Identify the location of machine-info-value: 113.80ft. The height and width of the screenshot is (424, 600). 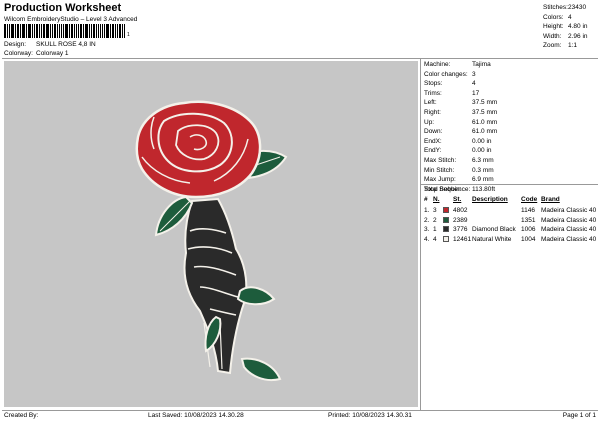
(484, 189).